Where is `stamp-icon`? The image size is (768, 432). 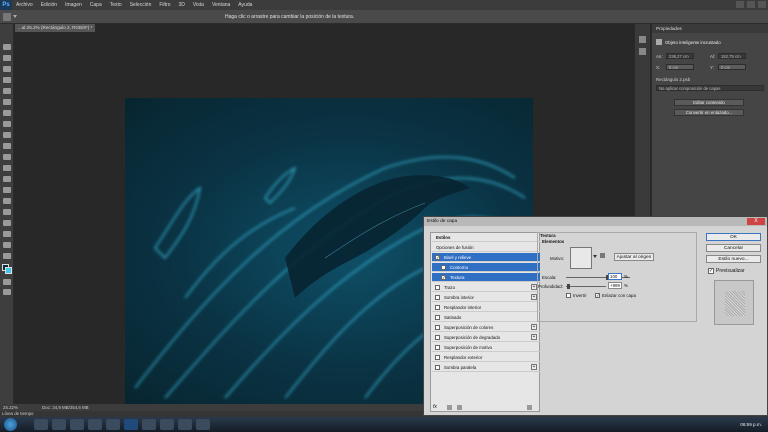
stamp-icon is located at coordinates (7, 135).